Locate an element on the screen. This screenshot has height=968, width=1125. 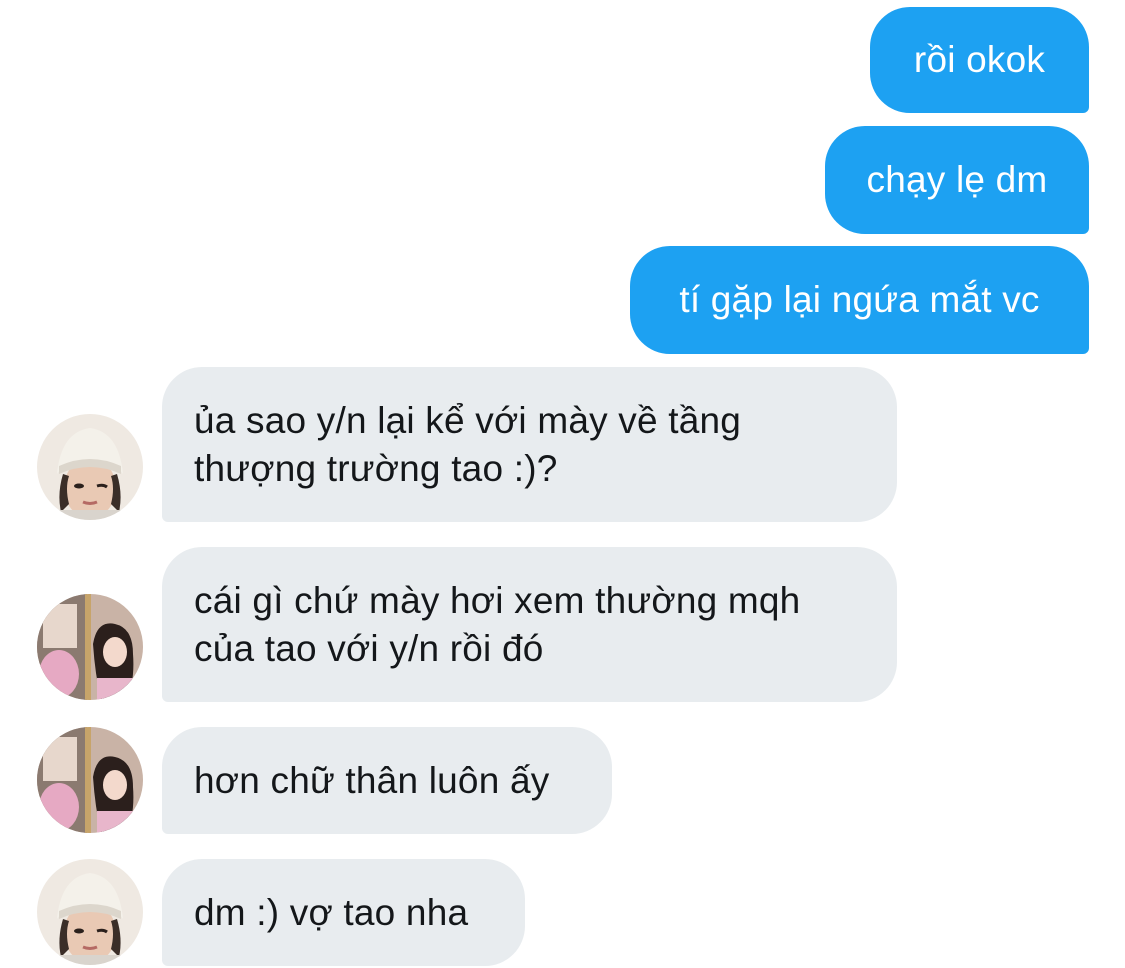
message-text: tí gặp lại ngứa mắt vc is located at coordinates (859, 299).